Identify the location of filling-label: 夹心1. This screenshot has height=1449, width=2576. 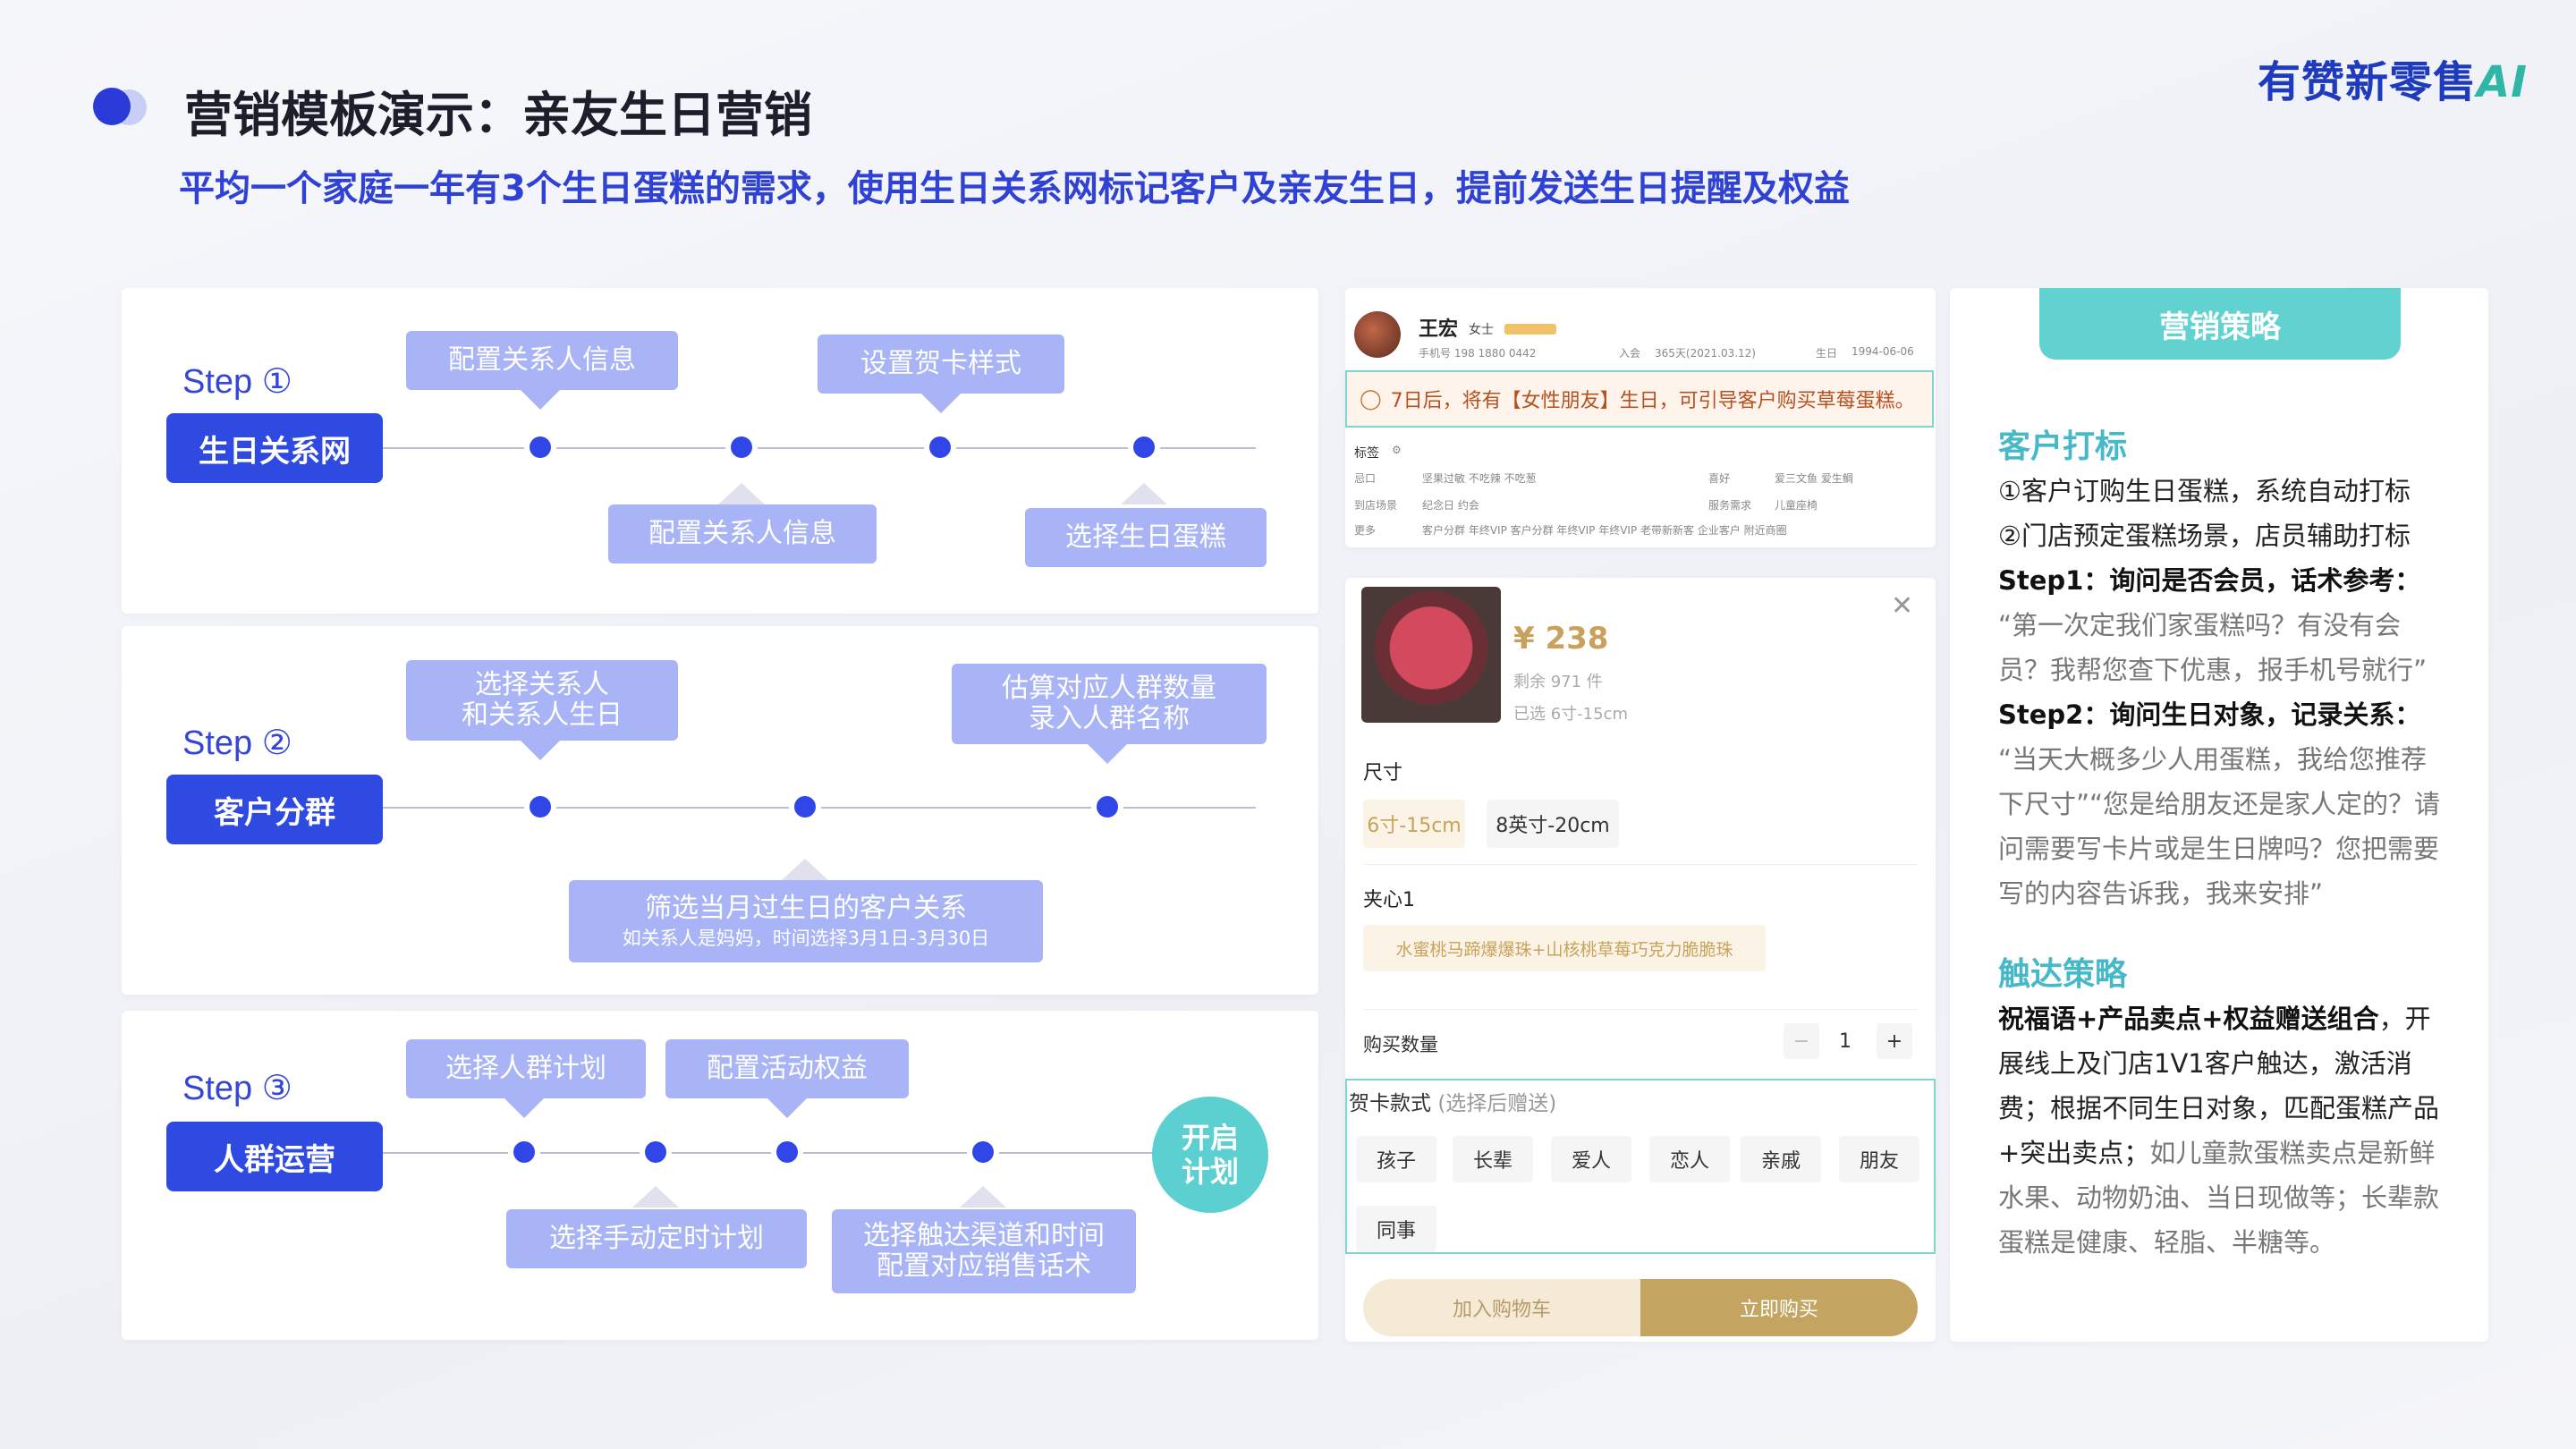
(1389, 900).